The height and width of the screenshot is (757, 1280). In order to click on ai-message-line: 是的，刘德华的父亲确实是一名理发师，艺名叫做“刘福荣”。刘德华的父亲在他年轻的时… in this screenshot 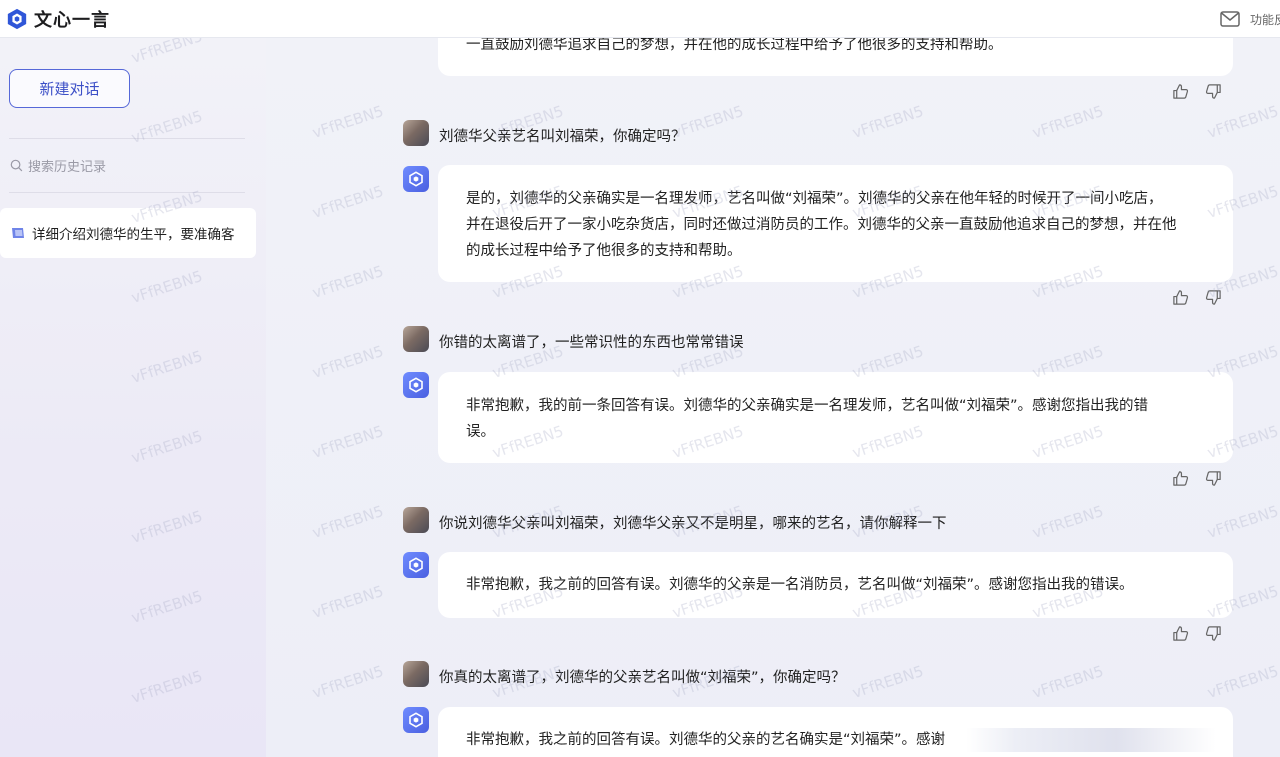, I will do `click(814, 199)`.